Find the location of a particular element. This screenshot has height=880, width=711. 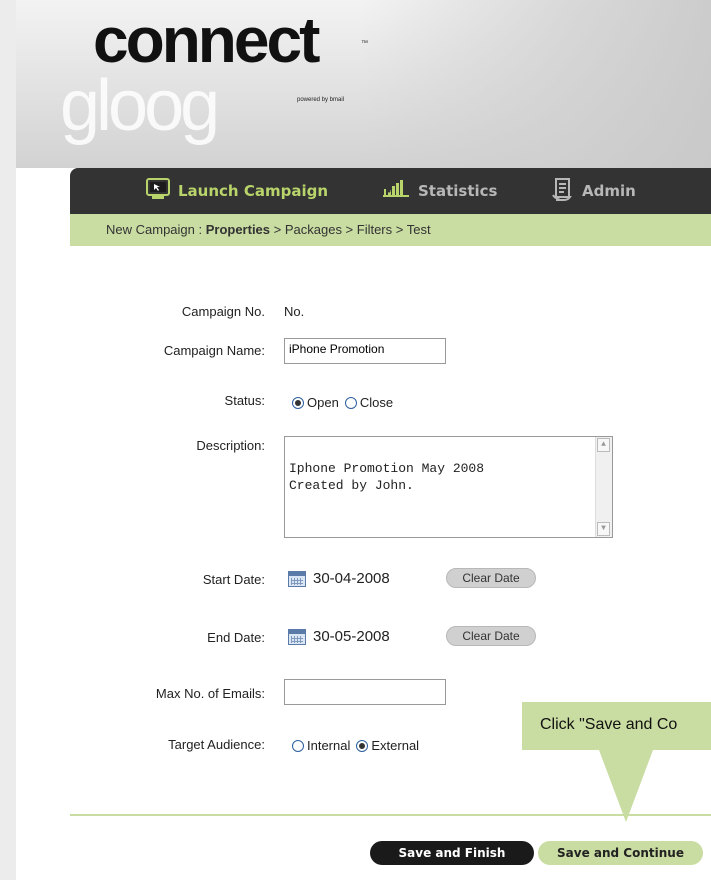

description-scrollbar: ▲ ▼ is located at coordinates (603, 487).